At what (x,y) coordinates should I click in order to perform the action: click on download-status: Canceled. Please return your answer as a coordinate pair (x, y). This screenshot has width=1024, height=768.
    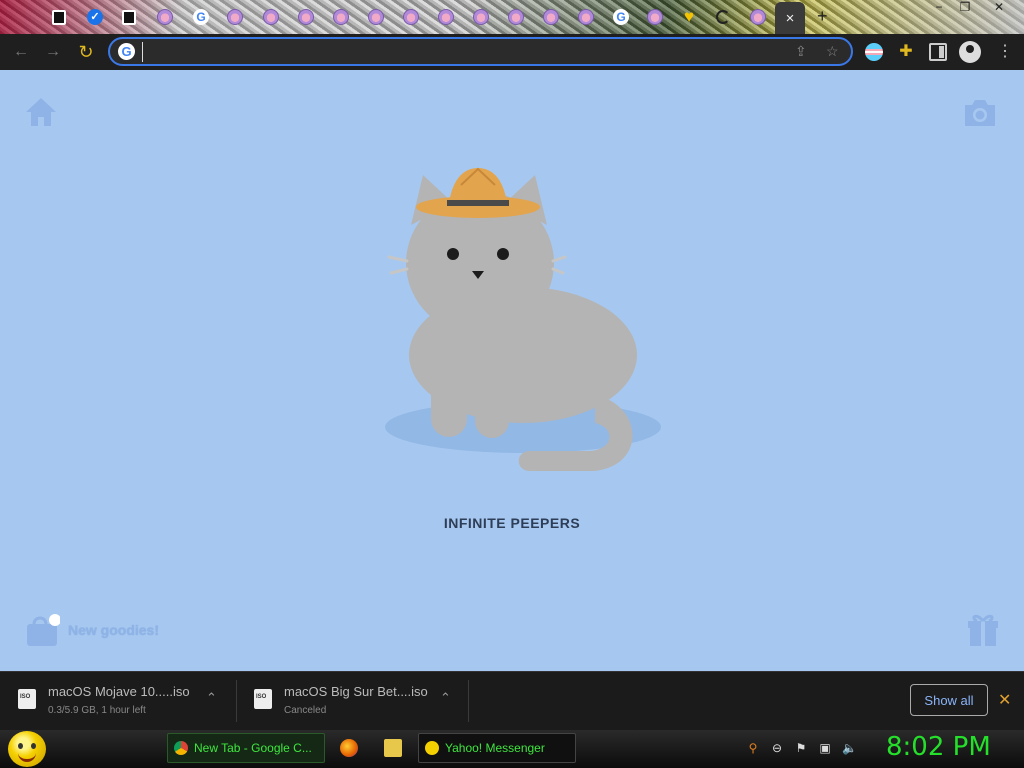
    Looking at the image, I should click on (305, 710).